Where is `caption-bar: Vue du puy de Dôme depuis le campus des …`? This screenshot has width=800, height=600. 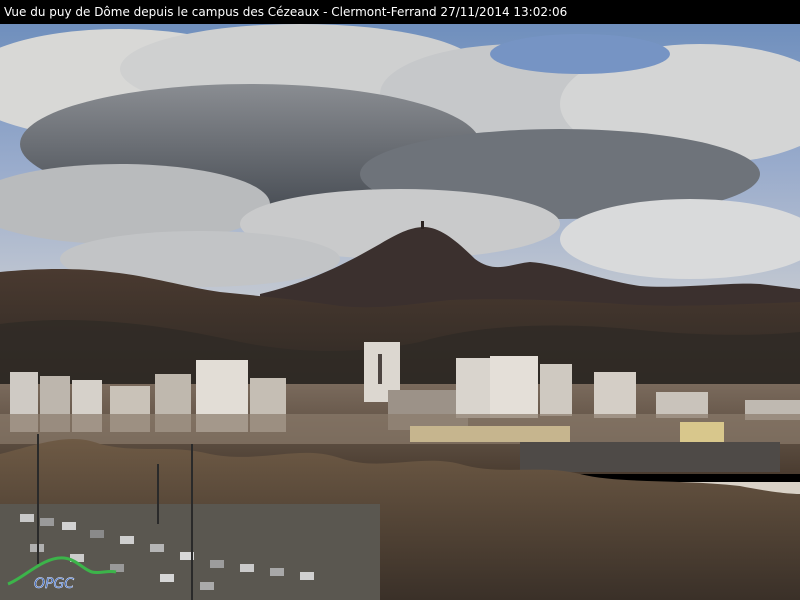
caption-bar: Vue du puy de Dôme depuis le campus des … is located at coordinates (400, 12).